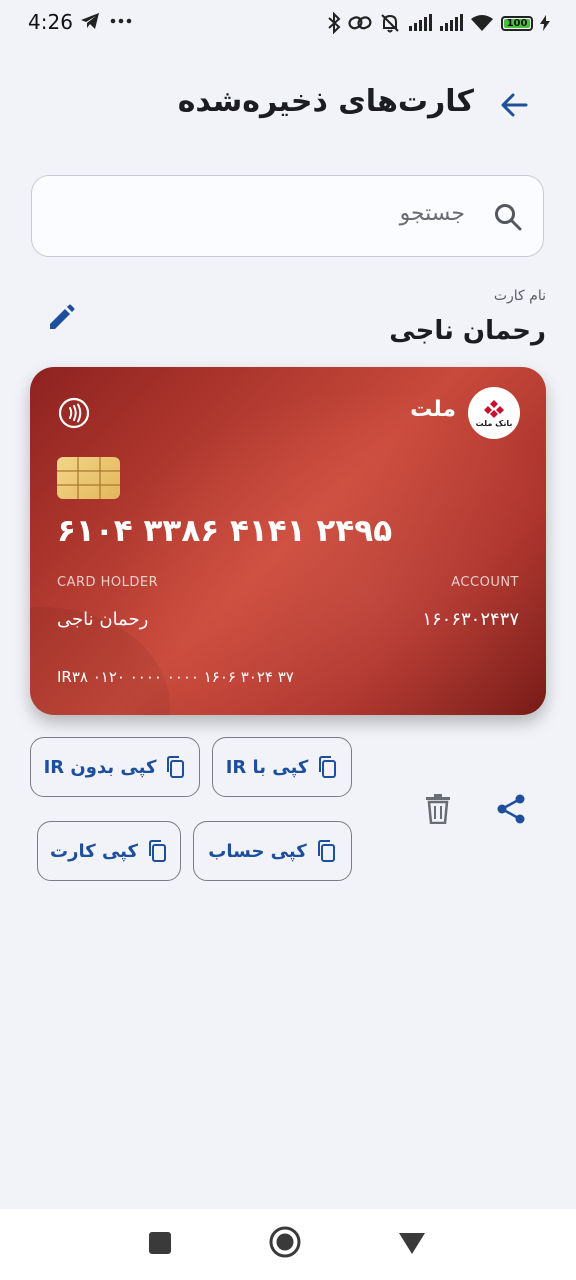 Image resolution: width=576 pixels, height=1280 pixels. Describe the element at coordinates (160, 1243) in the screenshot. I see `recents-square-icon` at that location.